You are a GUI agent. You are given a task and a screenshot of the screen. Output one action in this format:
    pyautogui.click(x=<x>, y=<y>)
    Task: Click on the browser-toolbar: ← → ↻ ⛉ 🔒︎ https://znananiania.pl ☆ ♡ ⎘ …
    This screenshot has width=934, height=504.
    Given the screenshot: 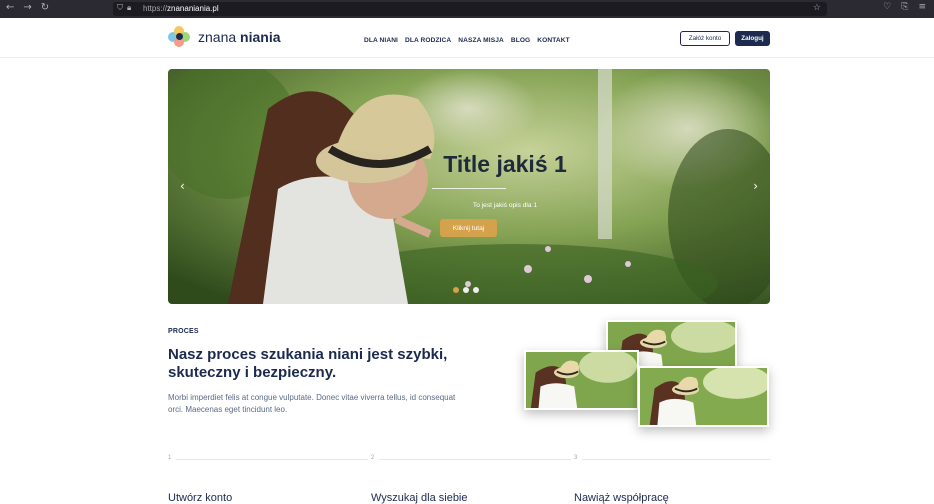 What is the action you would take?
    pyautogui.click(x=467, y=9)
    